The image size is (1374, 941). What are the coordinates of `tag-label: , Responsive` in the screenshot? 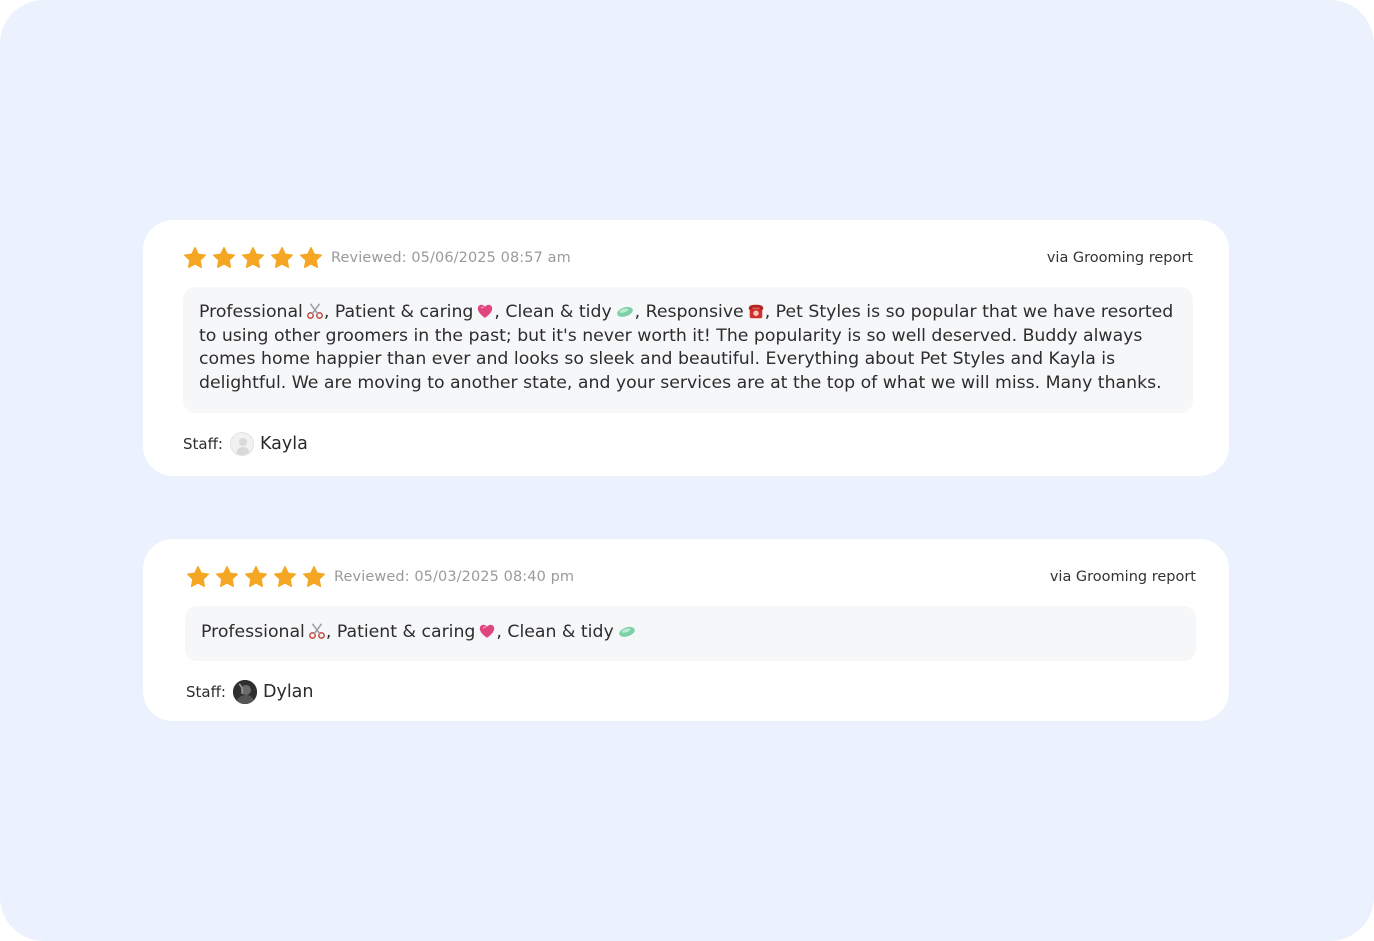 It's located at (689, 312).